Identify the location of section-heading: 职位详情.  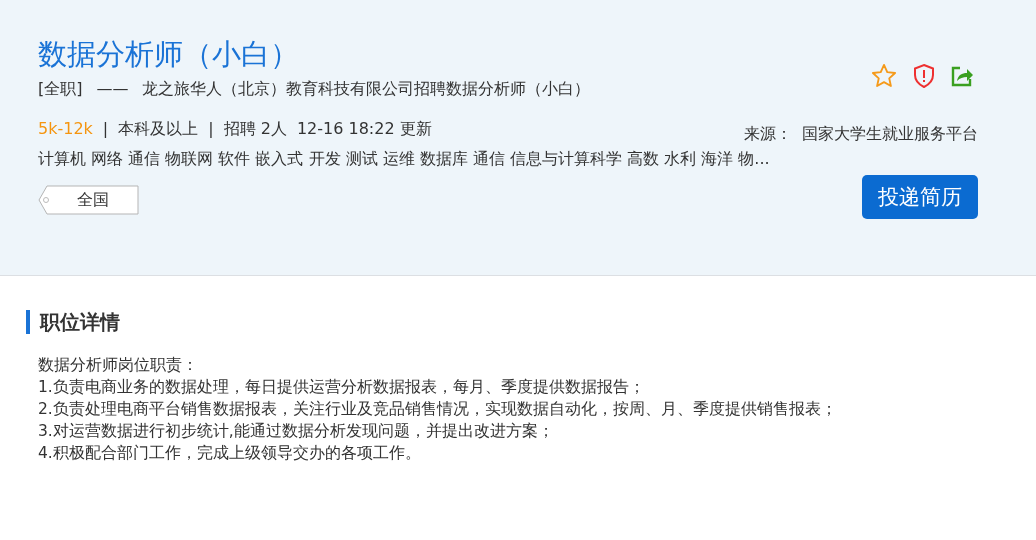
(512, 322).